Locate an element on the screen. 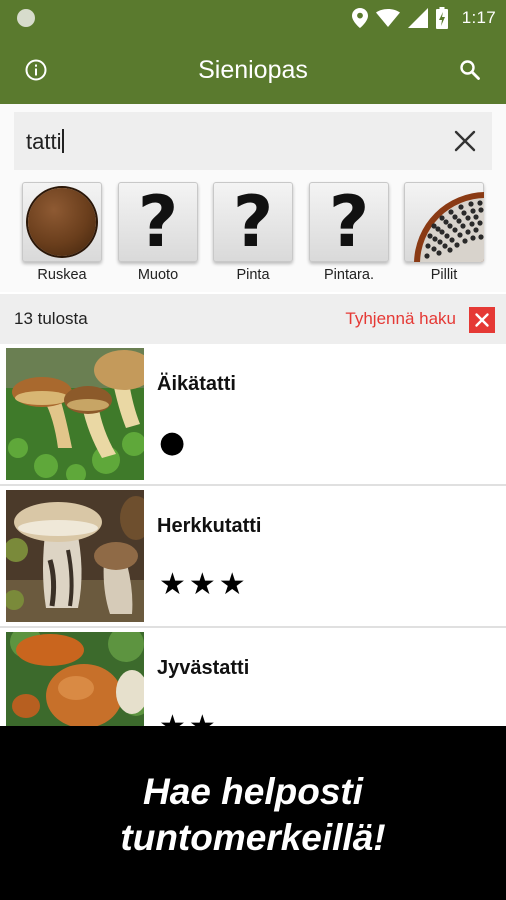  app-bar: Sieniopas is located at coordinates (253, 70).